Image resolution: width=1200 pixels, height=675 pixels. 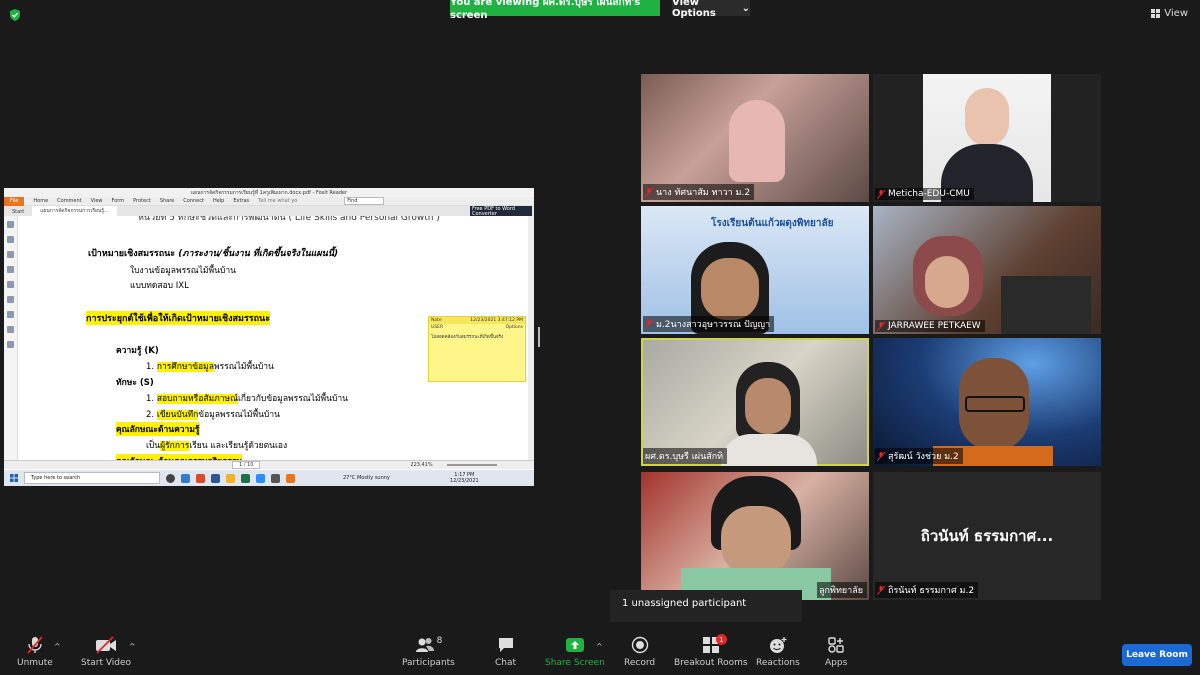 What do you see at coordinates (836, 652) in the screenshot?
I see `apps-button: Apps` at bounding box center [836, 652].